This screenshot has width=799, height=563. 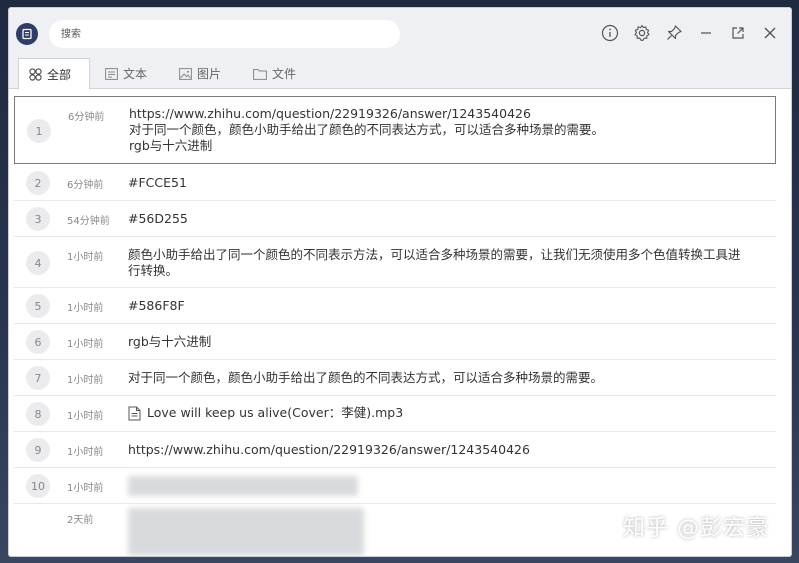 I want to click on folder-icon, so click(x=260, y=74).